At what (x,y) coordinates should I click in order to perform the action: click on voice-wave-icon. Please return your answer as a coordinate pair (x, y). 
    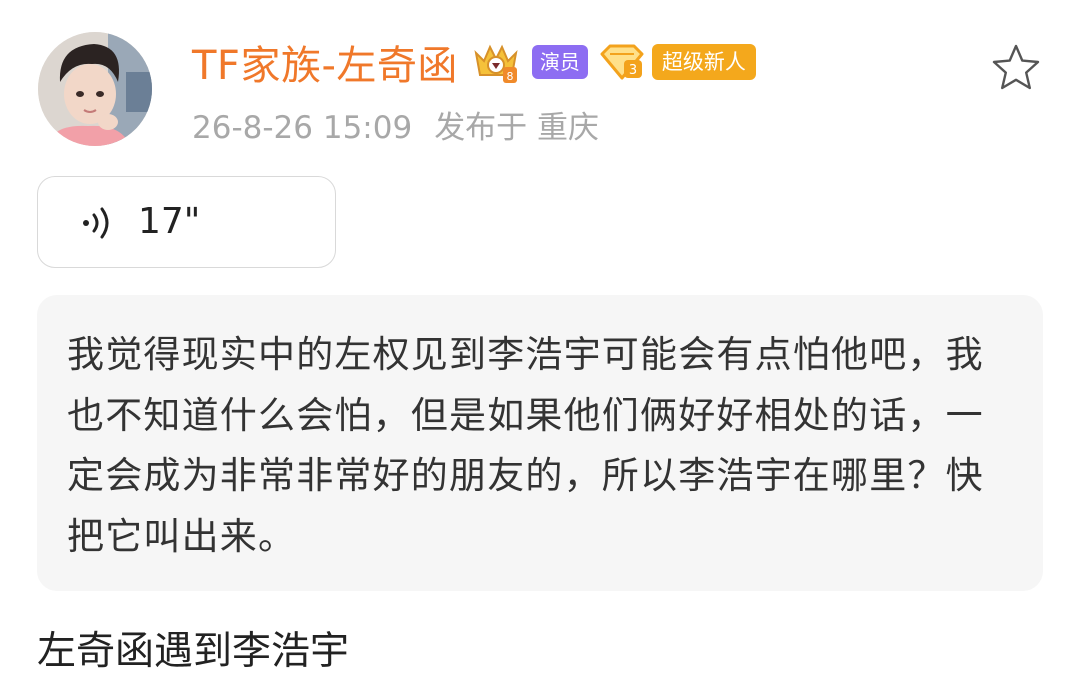
    Looking at the image, I should click on (100, 223).